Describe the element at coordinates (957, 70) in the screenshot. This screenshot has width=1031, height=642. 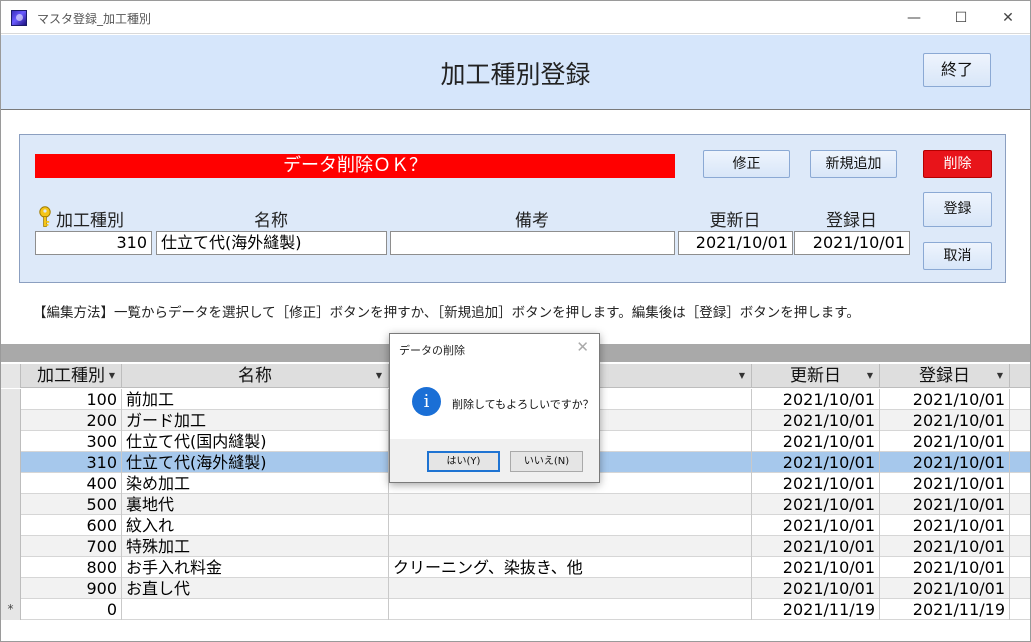
I see `end-button: 終了` at that location.